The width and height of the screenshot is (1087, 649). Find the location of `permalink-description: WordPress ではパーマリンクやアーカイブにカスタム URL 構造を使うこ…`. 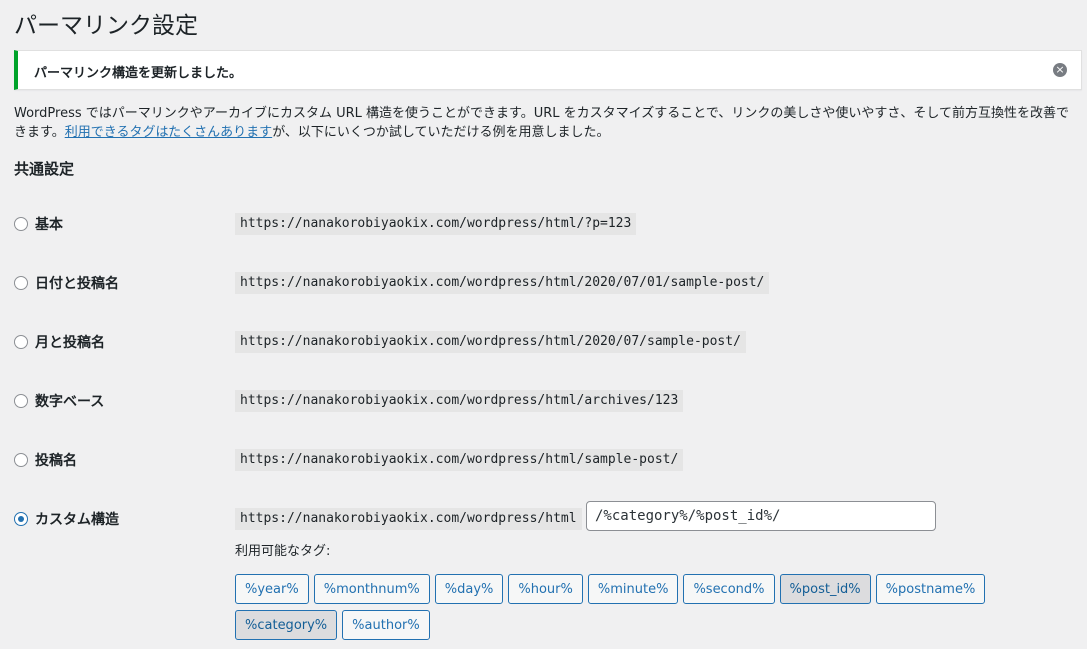

permalink-description: WordPress ではパーマリンクやアーカイブにカスタム URL 構造を使うこ… is located at coordinates (546, 123).